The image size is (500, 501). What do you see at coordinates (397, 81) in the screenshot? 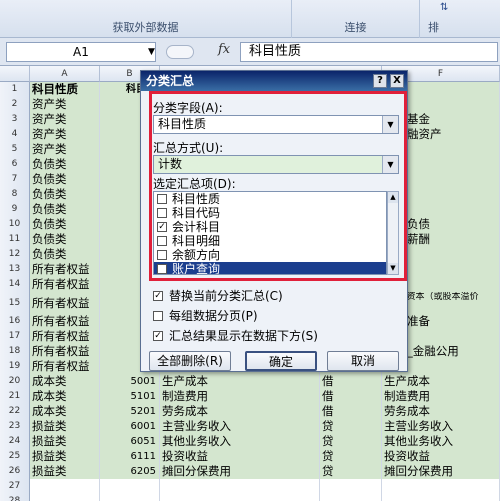
I see `close-button: X` at bounding box center [397, 81].